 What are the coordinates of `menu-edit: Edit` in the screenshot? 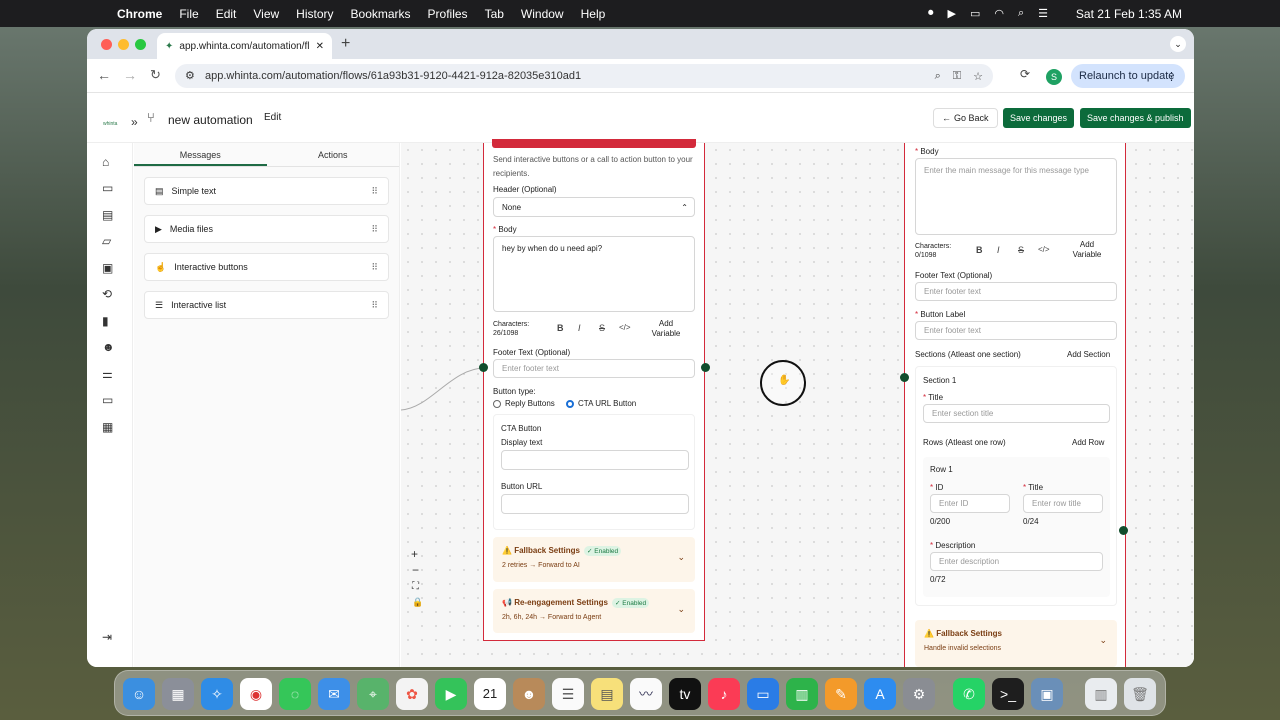 It's located at (226, 14).